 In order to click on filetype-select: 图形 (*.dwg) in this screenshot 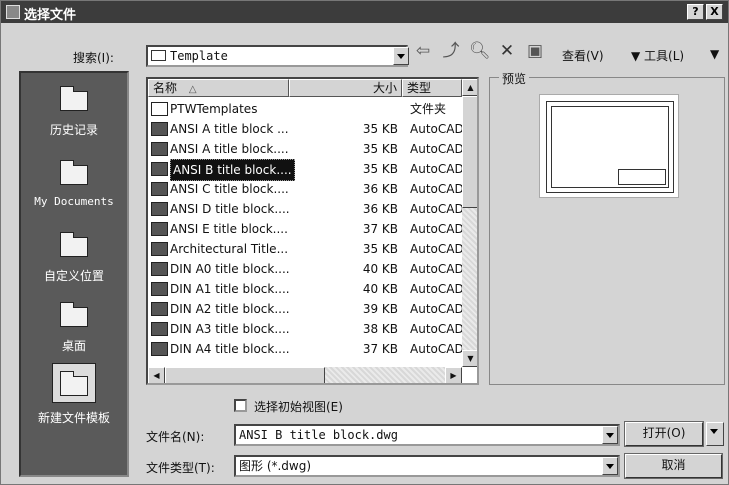, I will do `click(427, 466)`.